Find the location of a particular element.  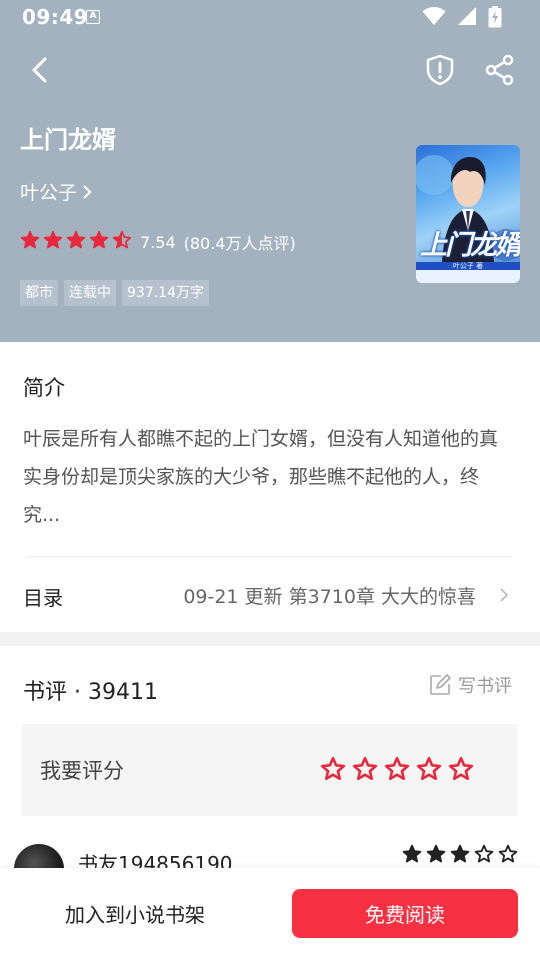

book-title: 上门龙婿 is located at coordinates (68, 140).